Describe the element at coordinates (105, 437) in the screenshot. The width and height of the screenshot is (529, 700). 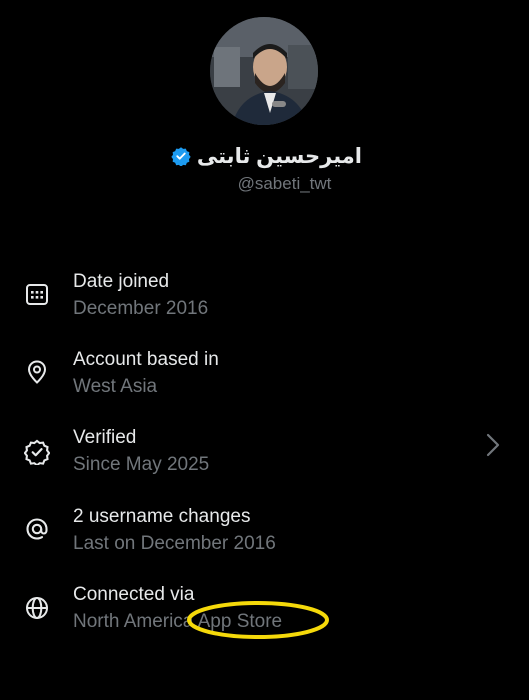
I see `row-title: Verified` at that location.